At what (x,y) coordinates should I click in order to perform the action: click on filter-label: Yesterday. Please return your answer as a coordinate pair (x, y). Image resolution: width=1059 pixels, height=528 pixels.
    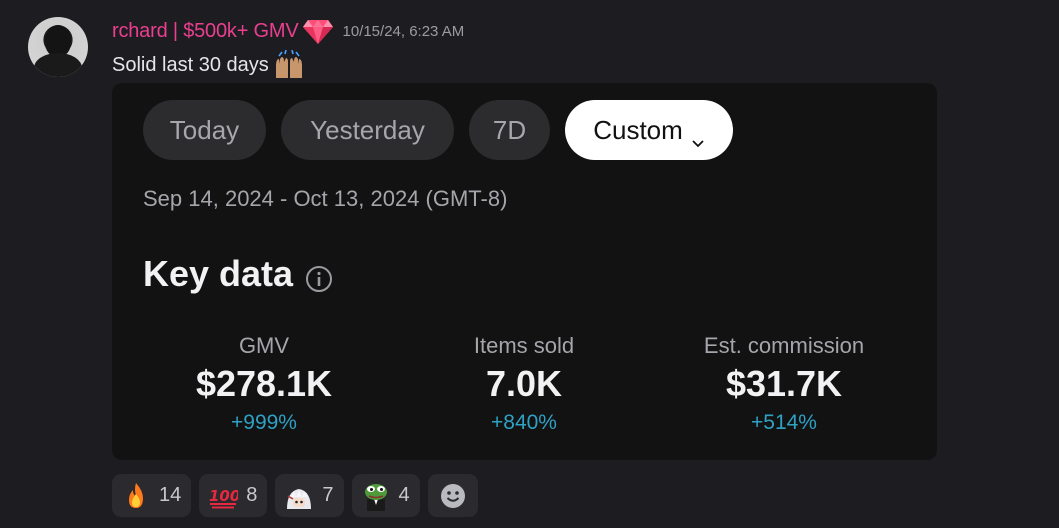
    Looking at the image, I should click on (367, 129).